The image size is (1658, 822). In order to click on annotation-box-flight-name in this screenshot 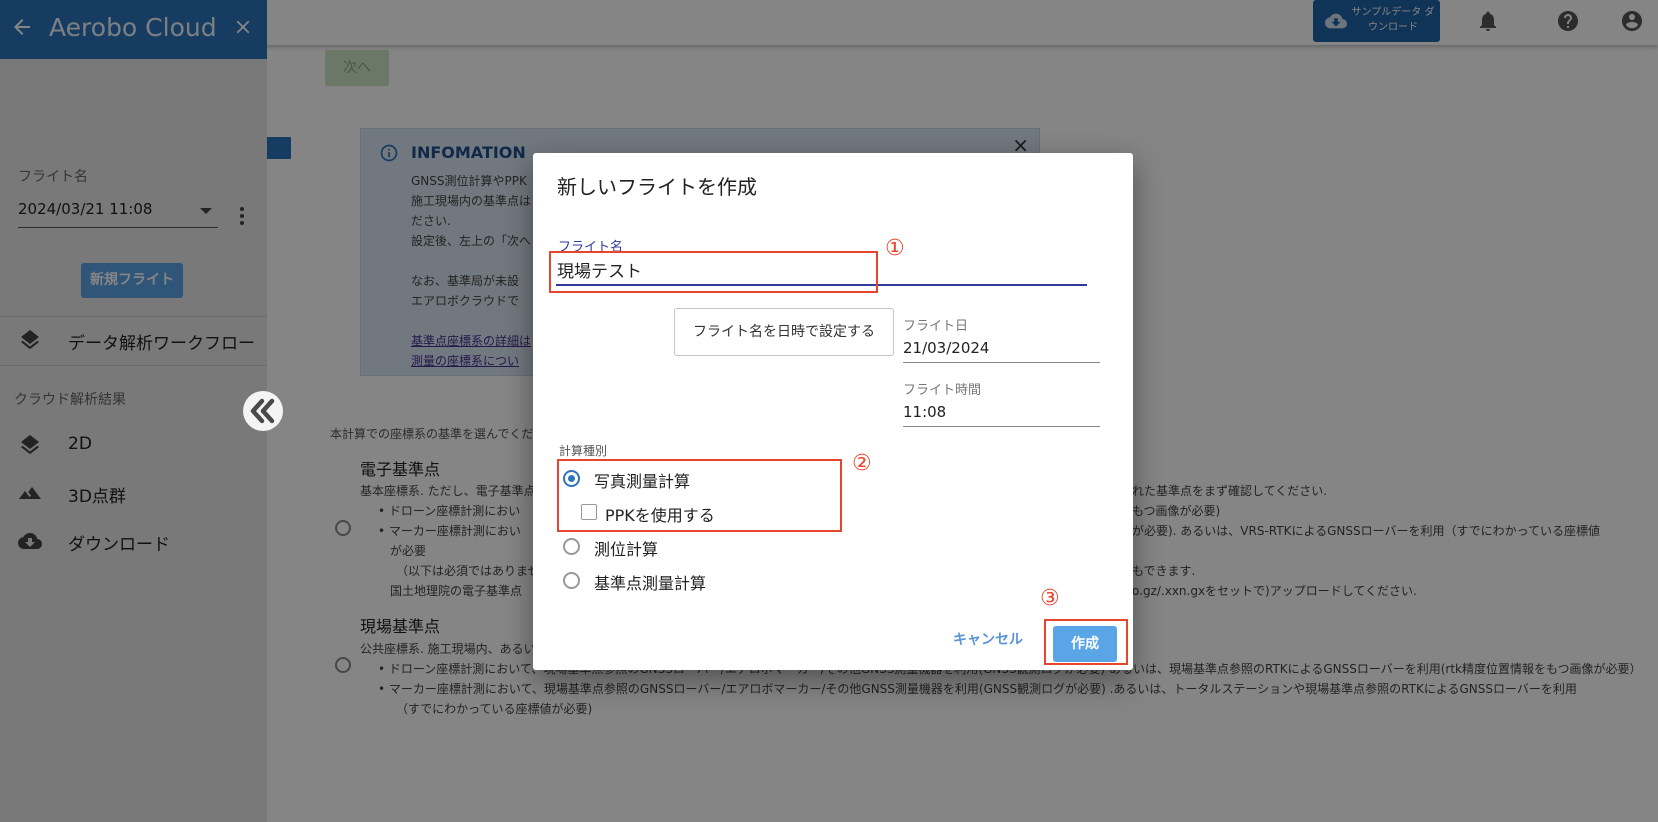, I will do `click(713, 272)`.